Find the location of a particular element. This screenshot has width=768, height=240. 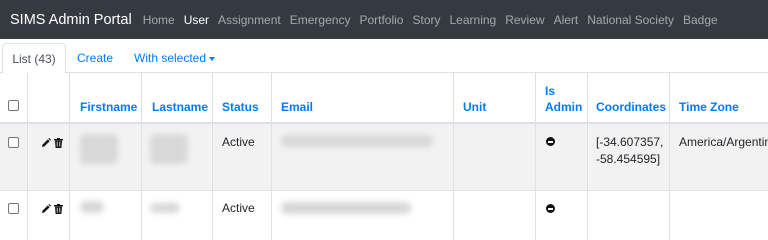

coordinates-line1: [-34.607357, is located at coordinates (630, 142).